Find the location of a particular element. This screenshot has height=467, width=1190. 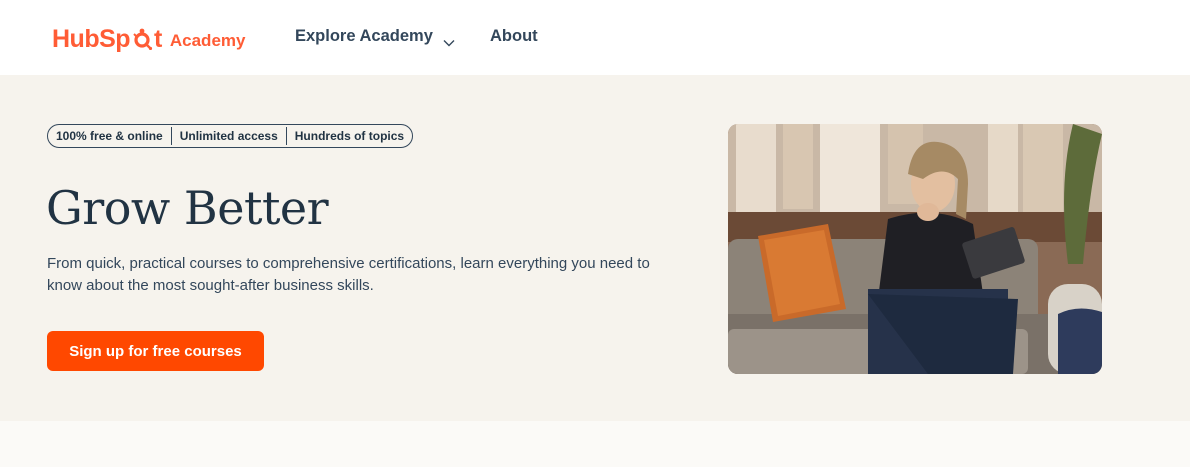

signup-free-courses-button: Sign up for free courses is located at coordinates (155, 351).